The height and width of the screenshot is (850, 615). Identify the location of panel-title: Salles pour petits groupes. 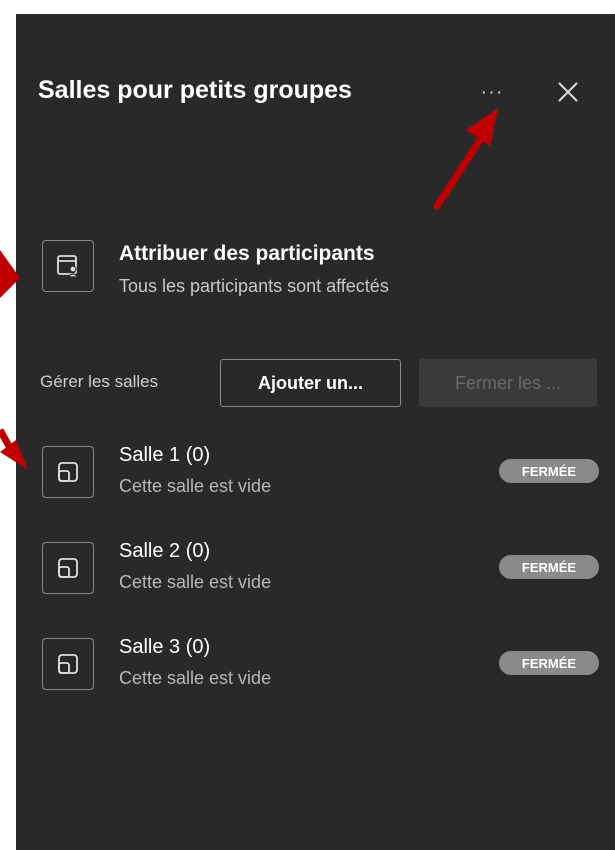
(195, 90).